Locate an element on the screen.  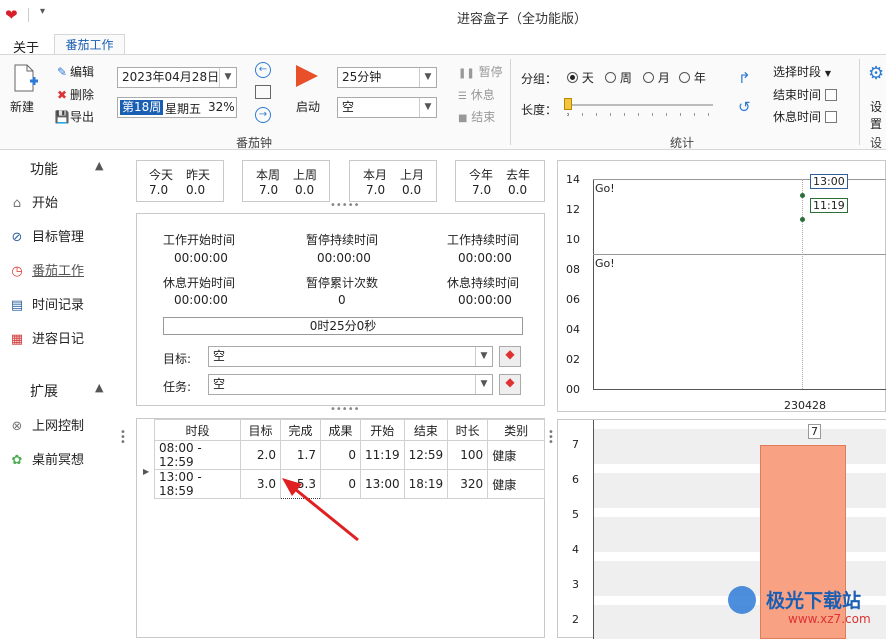
radio-day-label: 天 is located at coordinates (587, 78).